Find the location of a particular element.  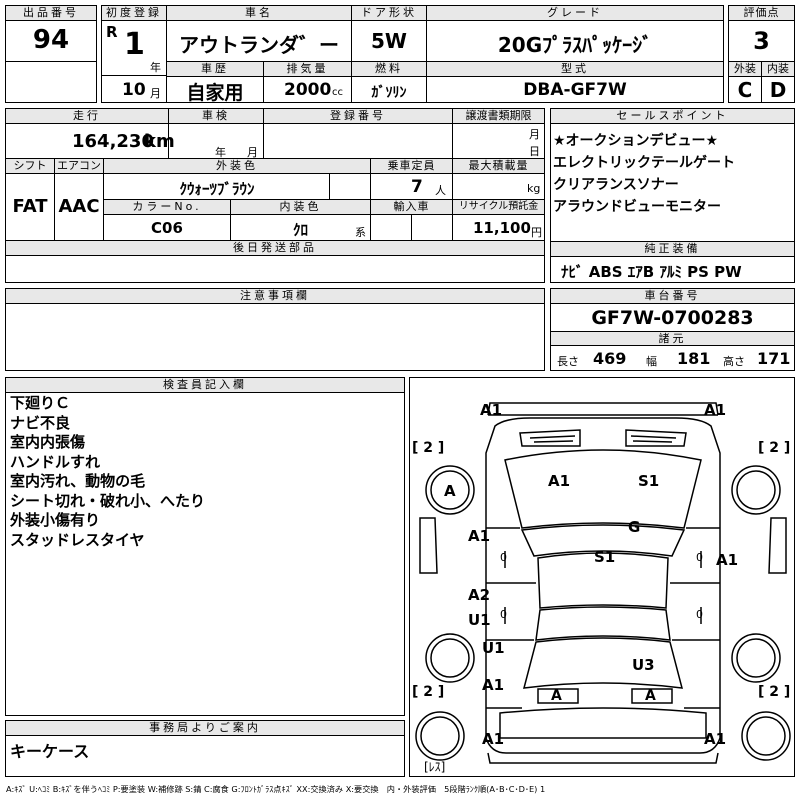

color: ｸｳｫｰﾂﾌﾞﾗｳﾝ is located at coordinates (217, 189).